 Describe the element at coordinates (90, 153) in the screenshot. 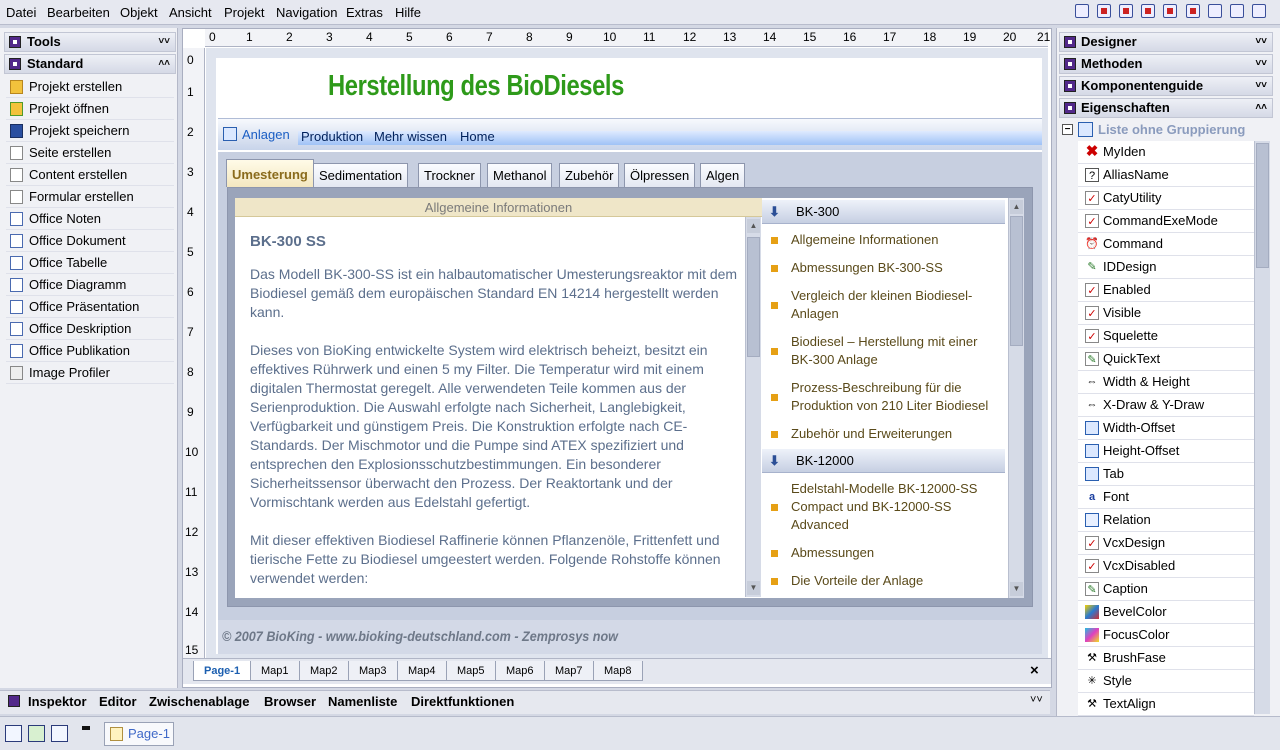

I see `tool-item-seite-erstellen: Seite erstellen` at that location.